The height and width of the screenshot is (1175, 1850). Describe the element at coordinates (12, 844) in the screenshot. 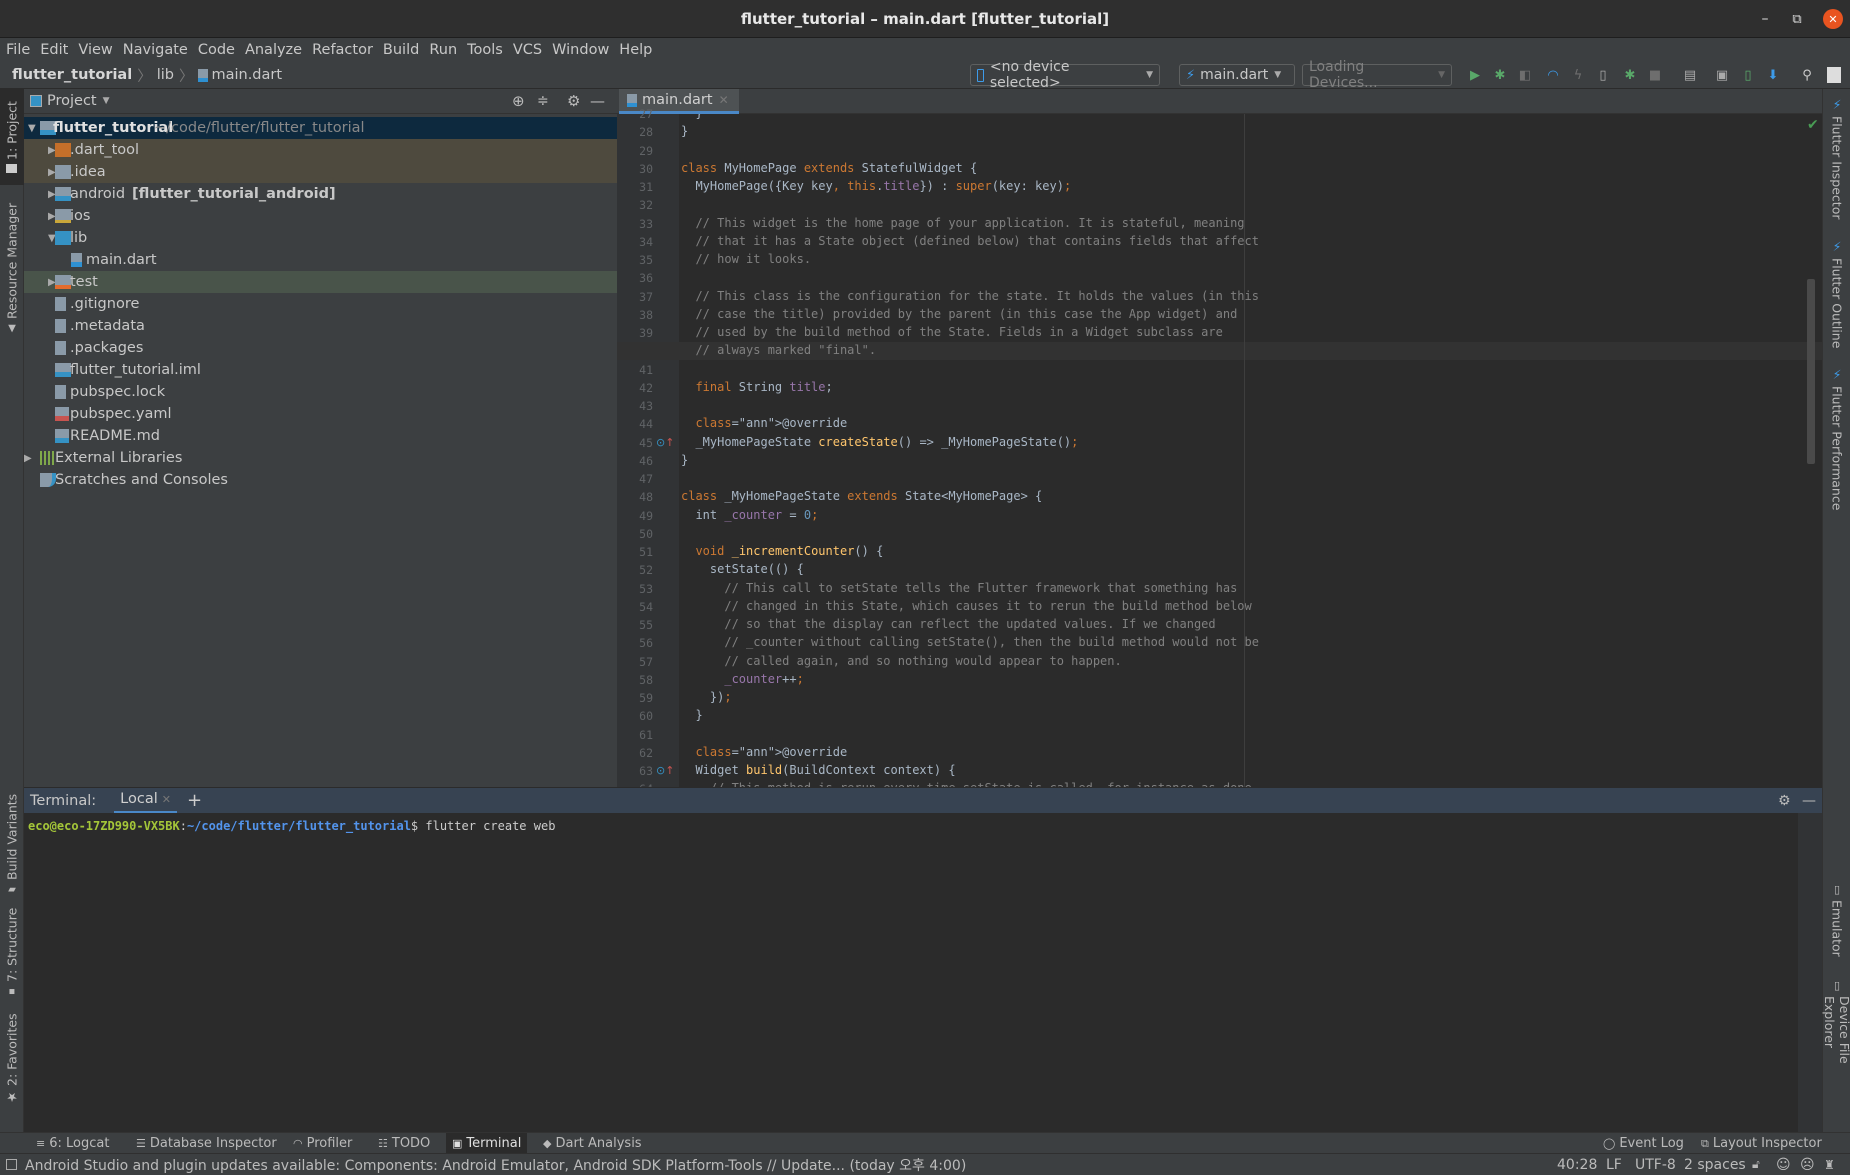

I see `tool-tab-build-variants: ▰ Build Variants` at that location.